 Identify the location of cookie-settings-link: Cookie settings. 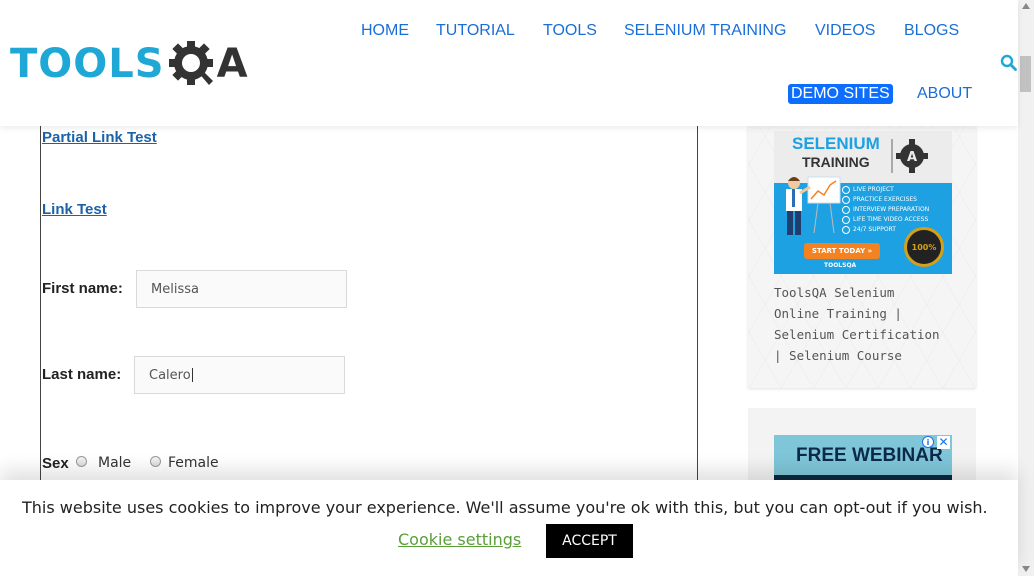
(459, 539).